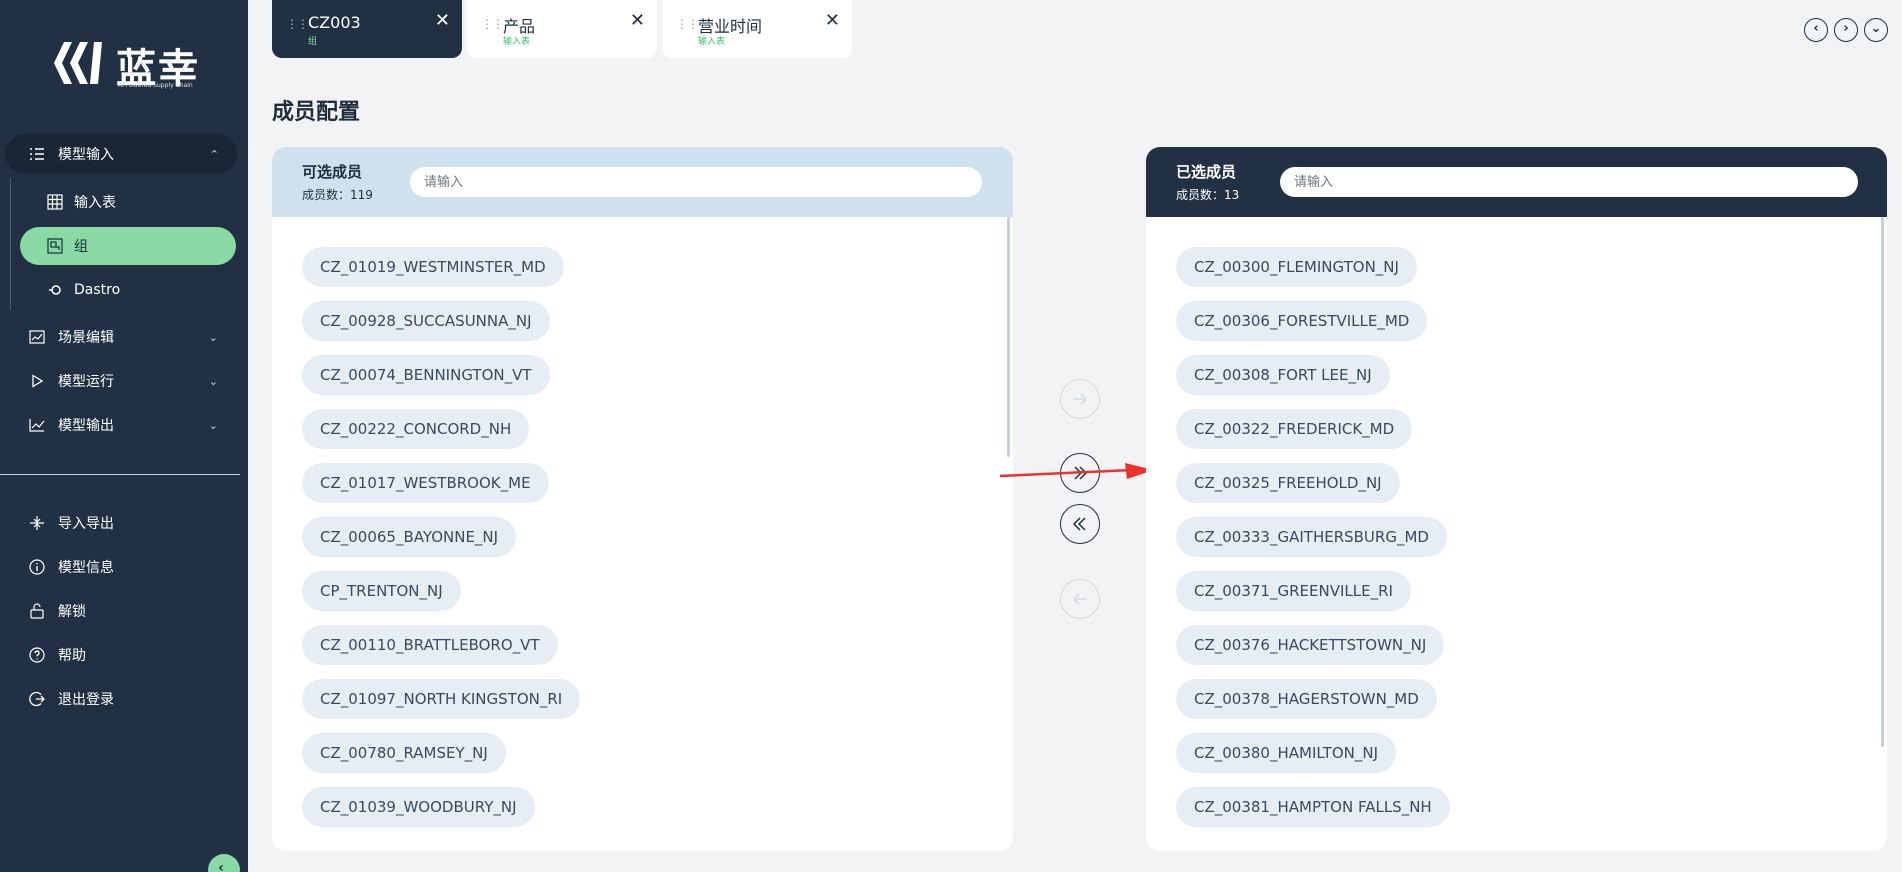 This screenshot has width=1902, height=872. What do you see at coordinates (121, 154) in the screenshot?
I see `menu-group-model-input: 模型输入 ⌃` at bounding box center [121, 154].